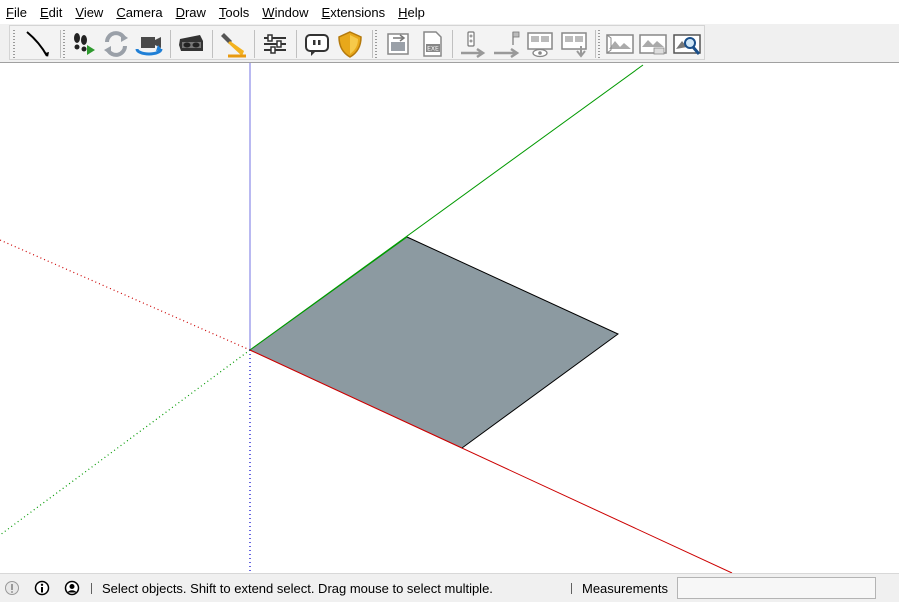 This screenshot has width=899, height=602. I want to click on sliders-icon, so click(275, 44).